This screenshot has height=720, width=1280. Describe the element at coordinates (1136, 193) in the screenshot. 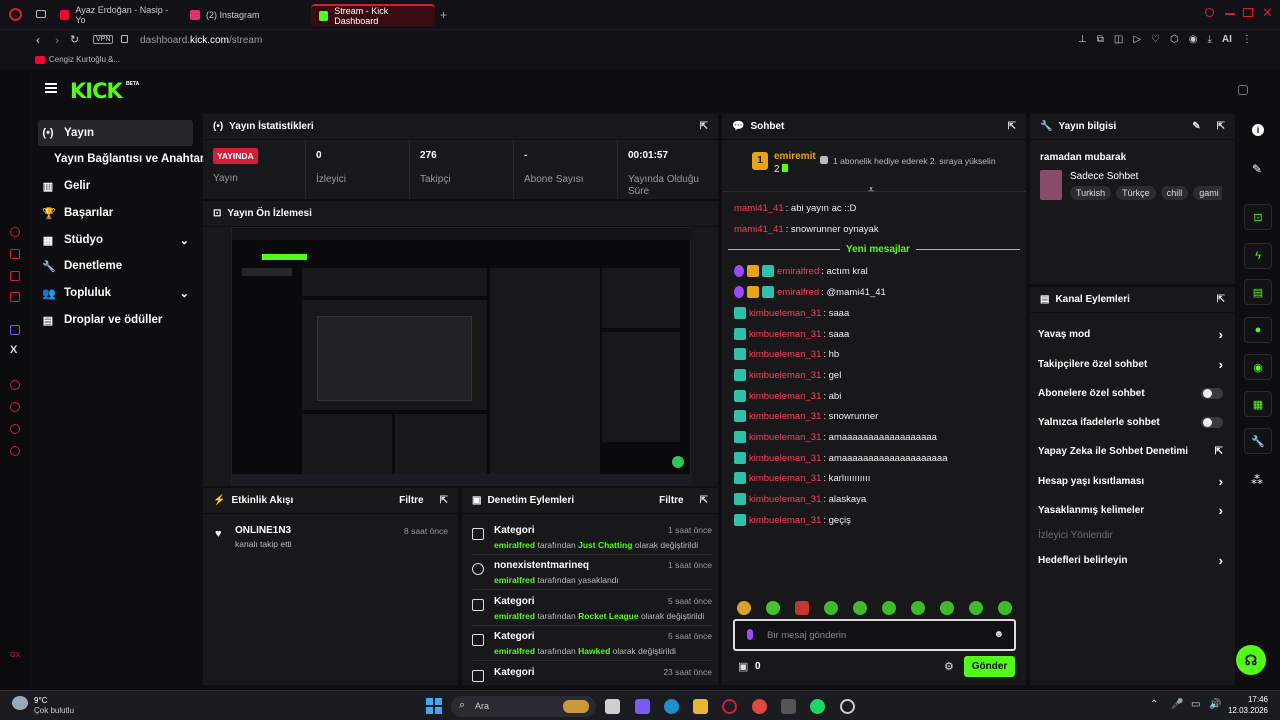

I see `tag: Türkçe` at that location.